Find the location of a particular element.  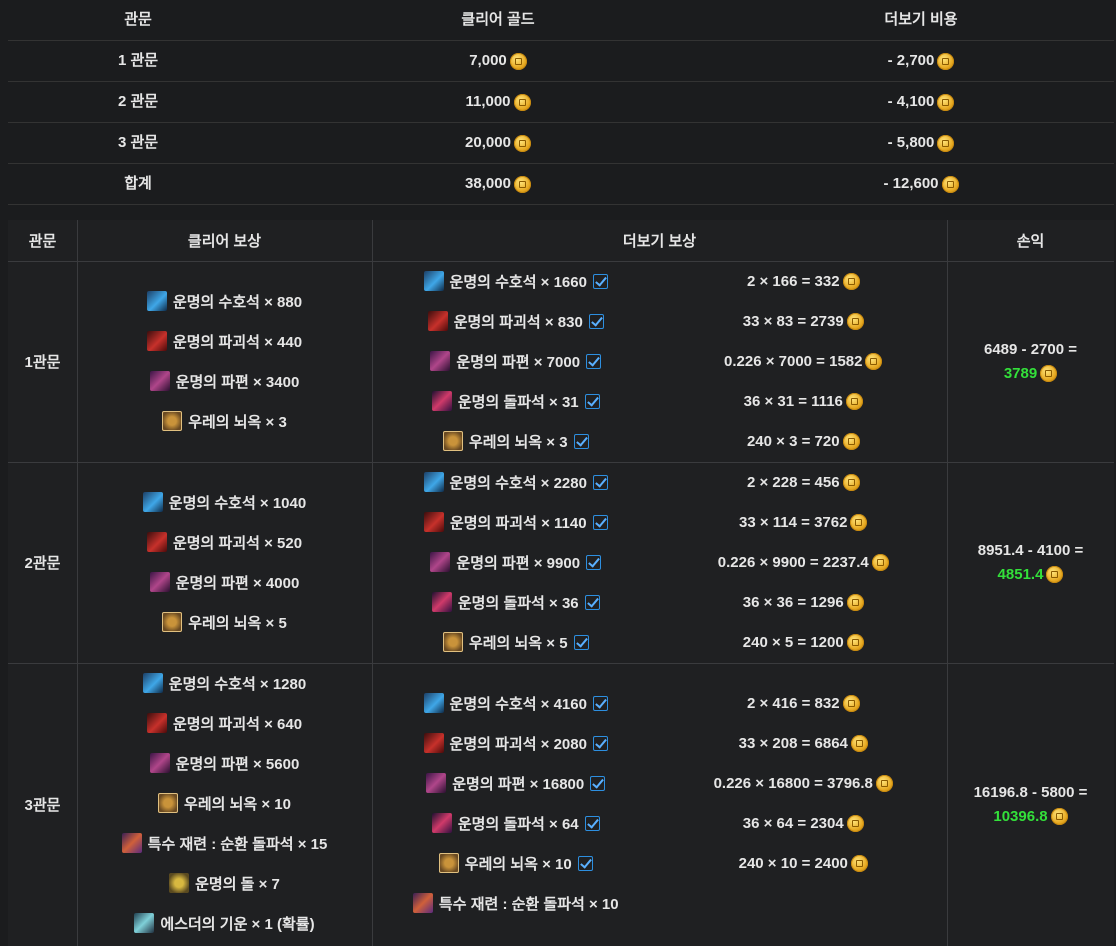

clear-gold-value: 20,000 is located at coordinates (488, 142).